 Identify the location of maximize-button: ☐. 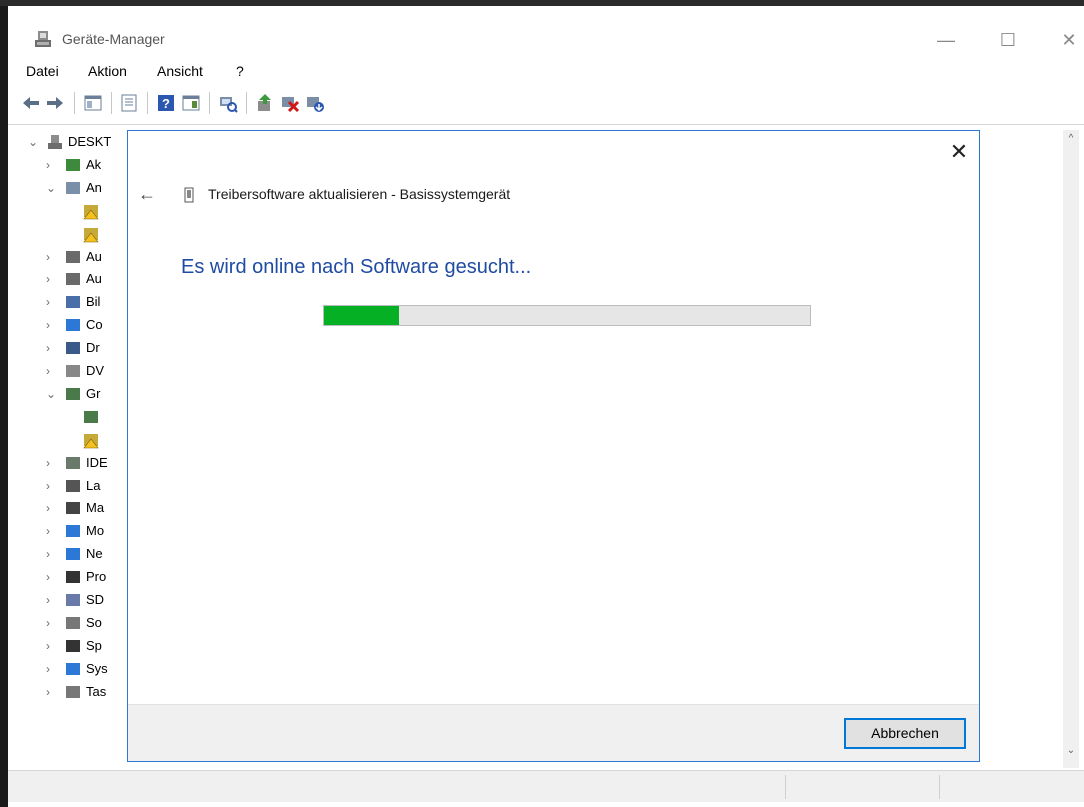
(1008, 40).